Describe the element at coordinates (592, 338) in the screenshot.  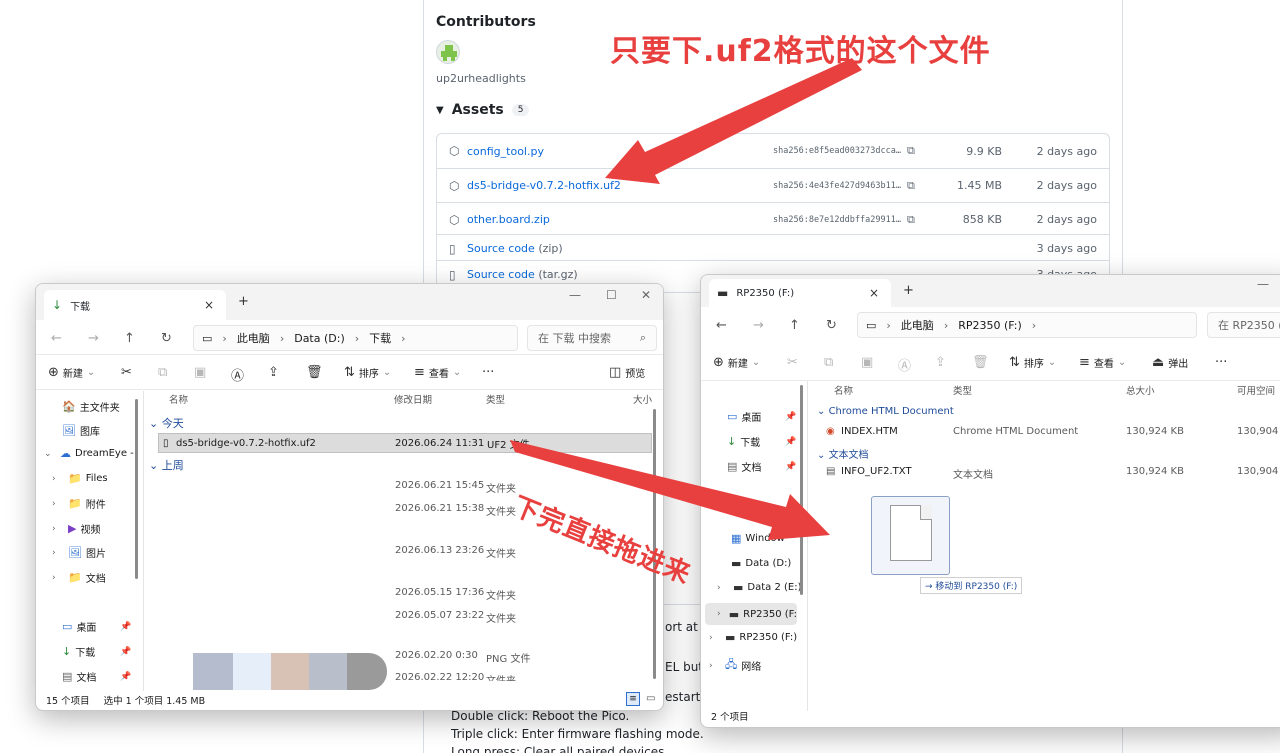
I see `search-input: 在 下载 中搜索 ⌕` at that location.